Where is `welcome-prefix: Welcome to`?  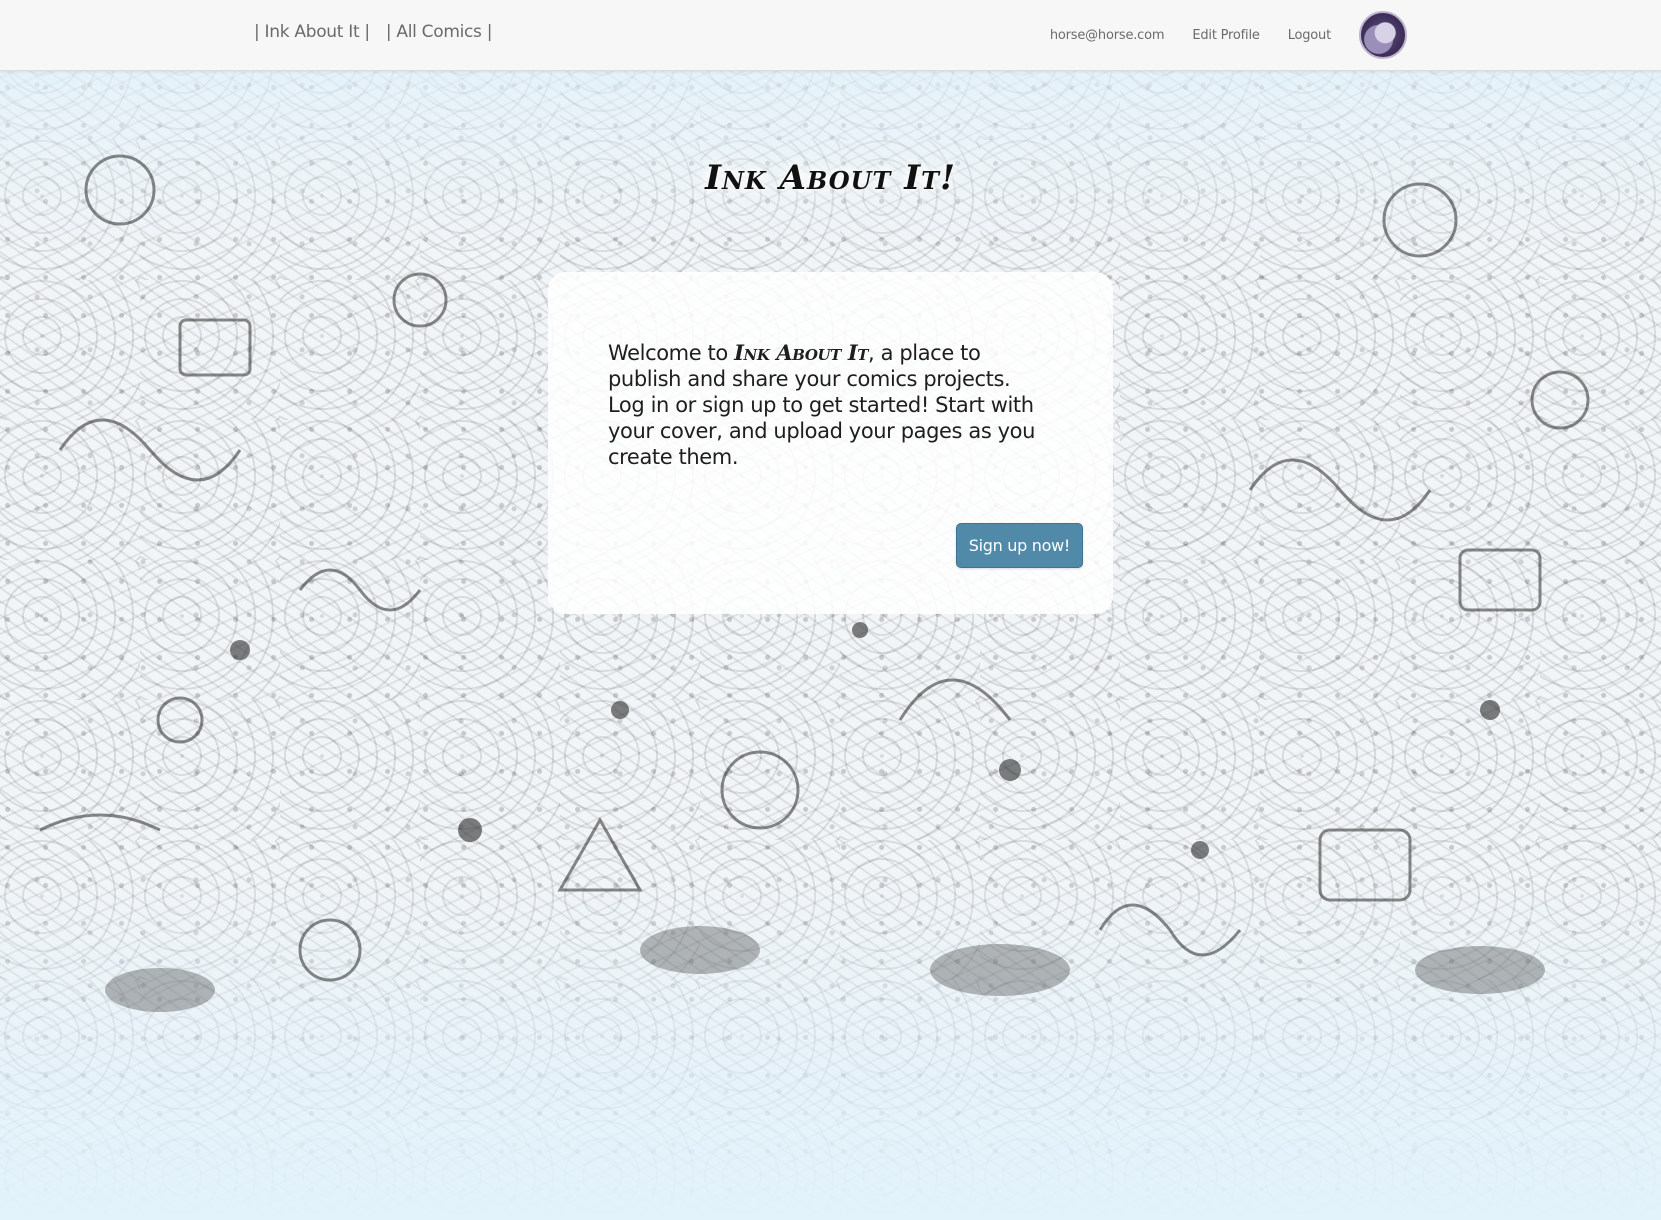
welcome-prefix: Welcome to is located at coordinates (671, 353).